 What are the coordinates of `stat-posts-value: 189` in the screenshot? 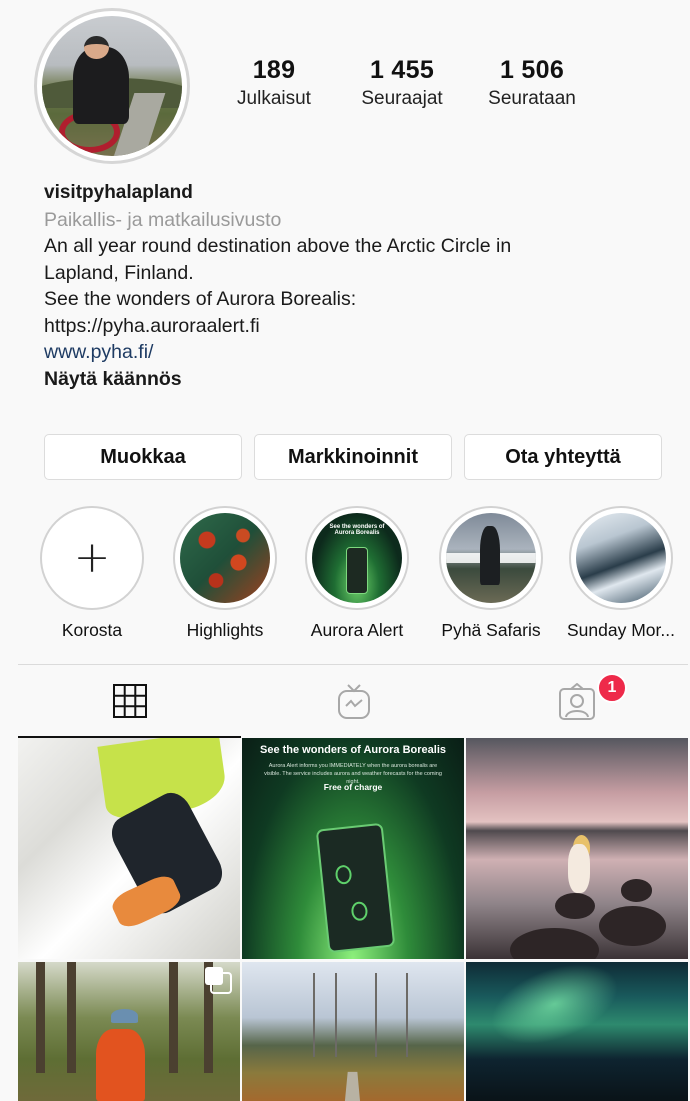 It's located at (274, 70).